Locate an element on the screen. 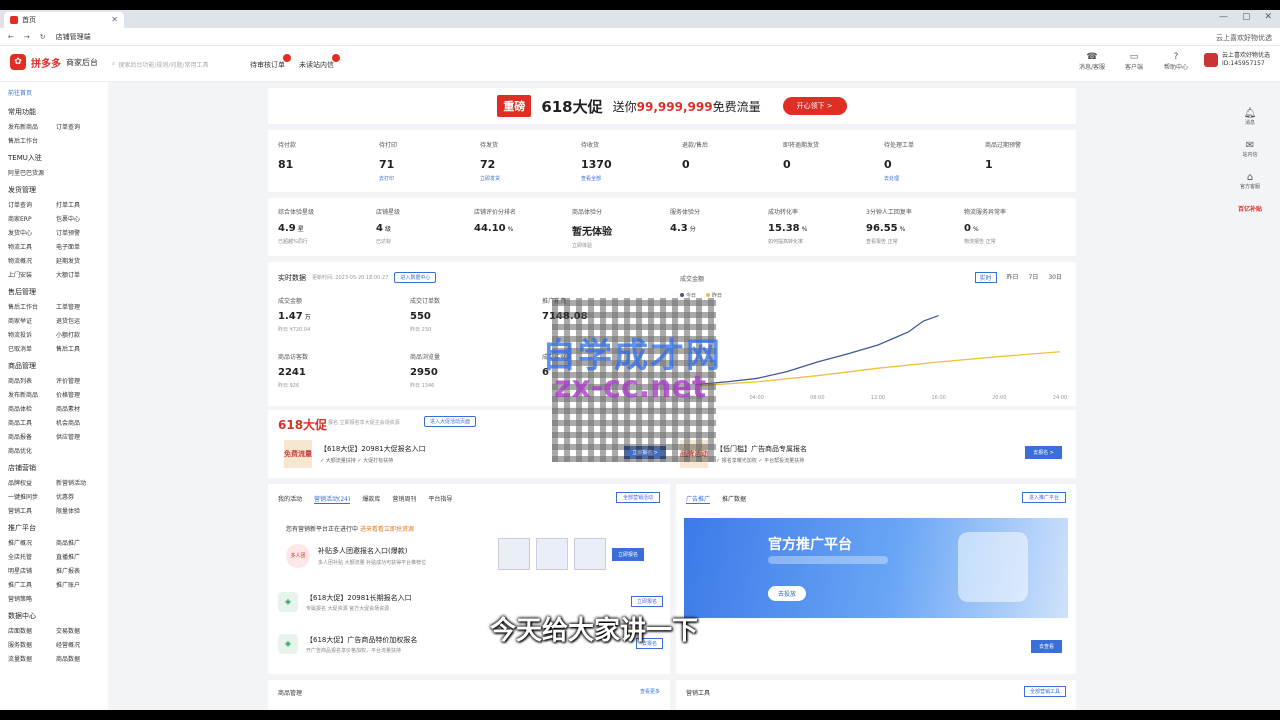 The image size is (1280, 720). sidebar-item: 店面数据 is located at coordinates (32, 630).